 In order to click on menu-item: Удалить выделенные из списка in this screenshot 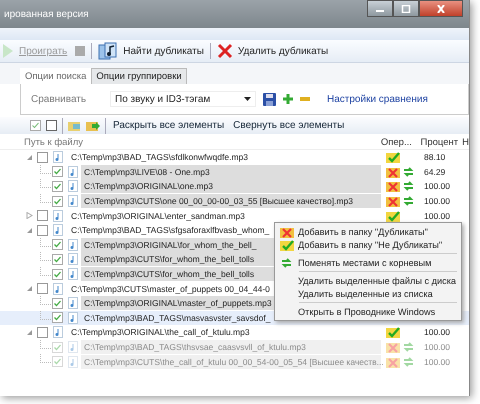, I will do `click(368, 293)`.